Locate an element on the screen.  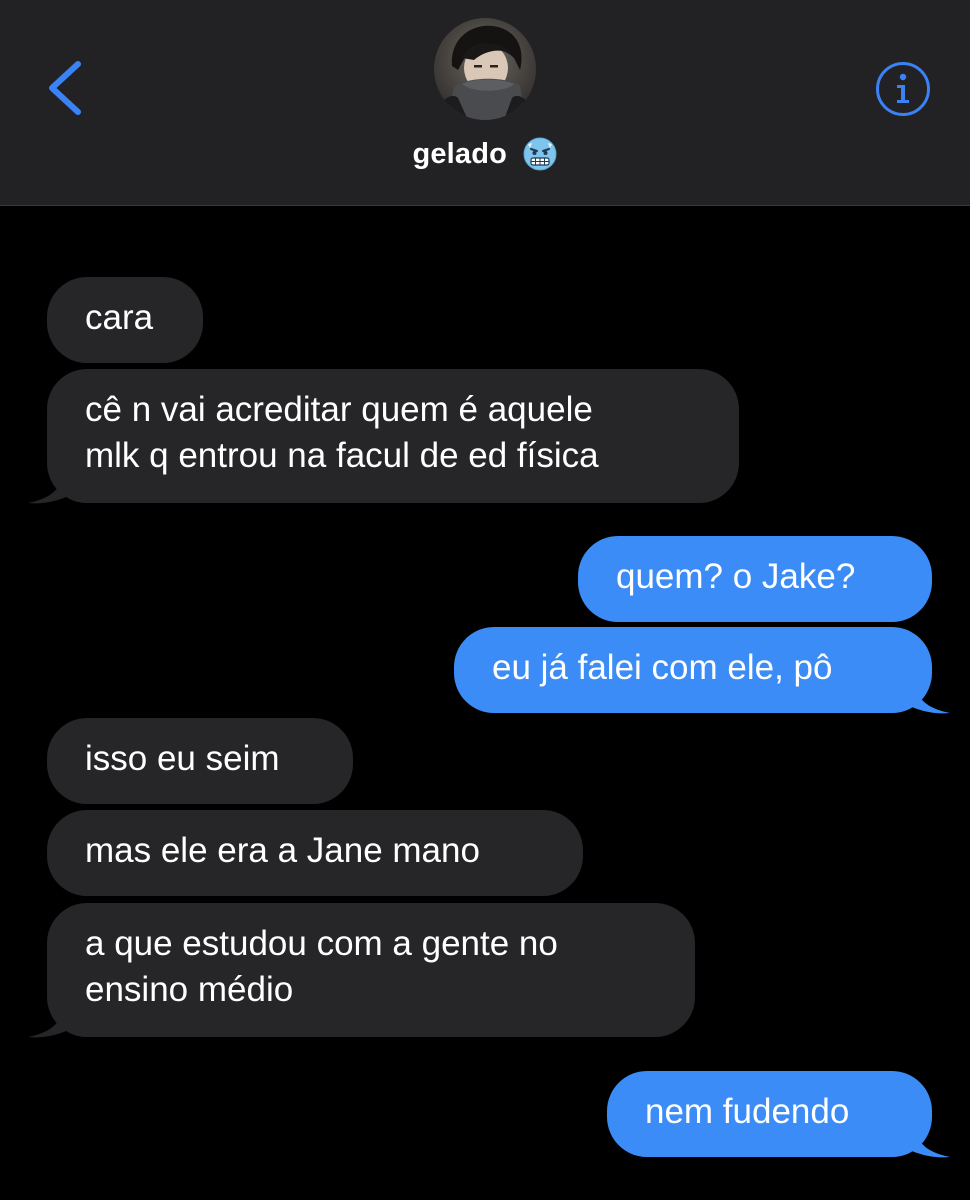
received-message-bubble: cara is located at coordinates (125, 320).